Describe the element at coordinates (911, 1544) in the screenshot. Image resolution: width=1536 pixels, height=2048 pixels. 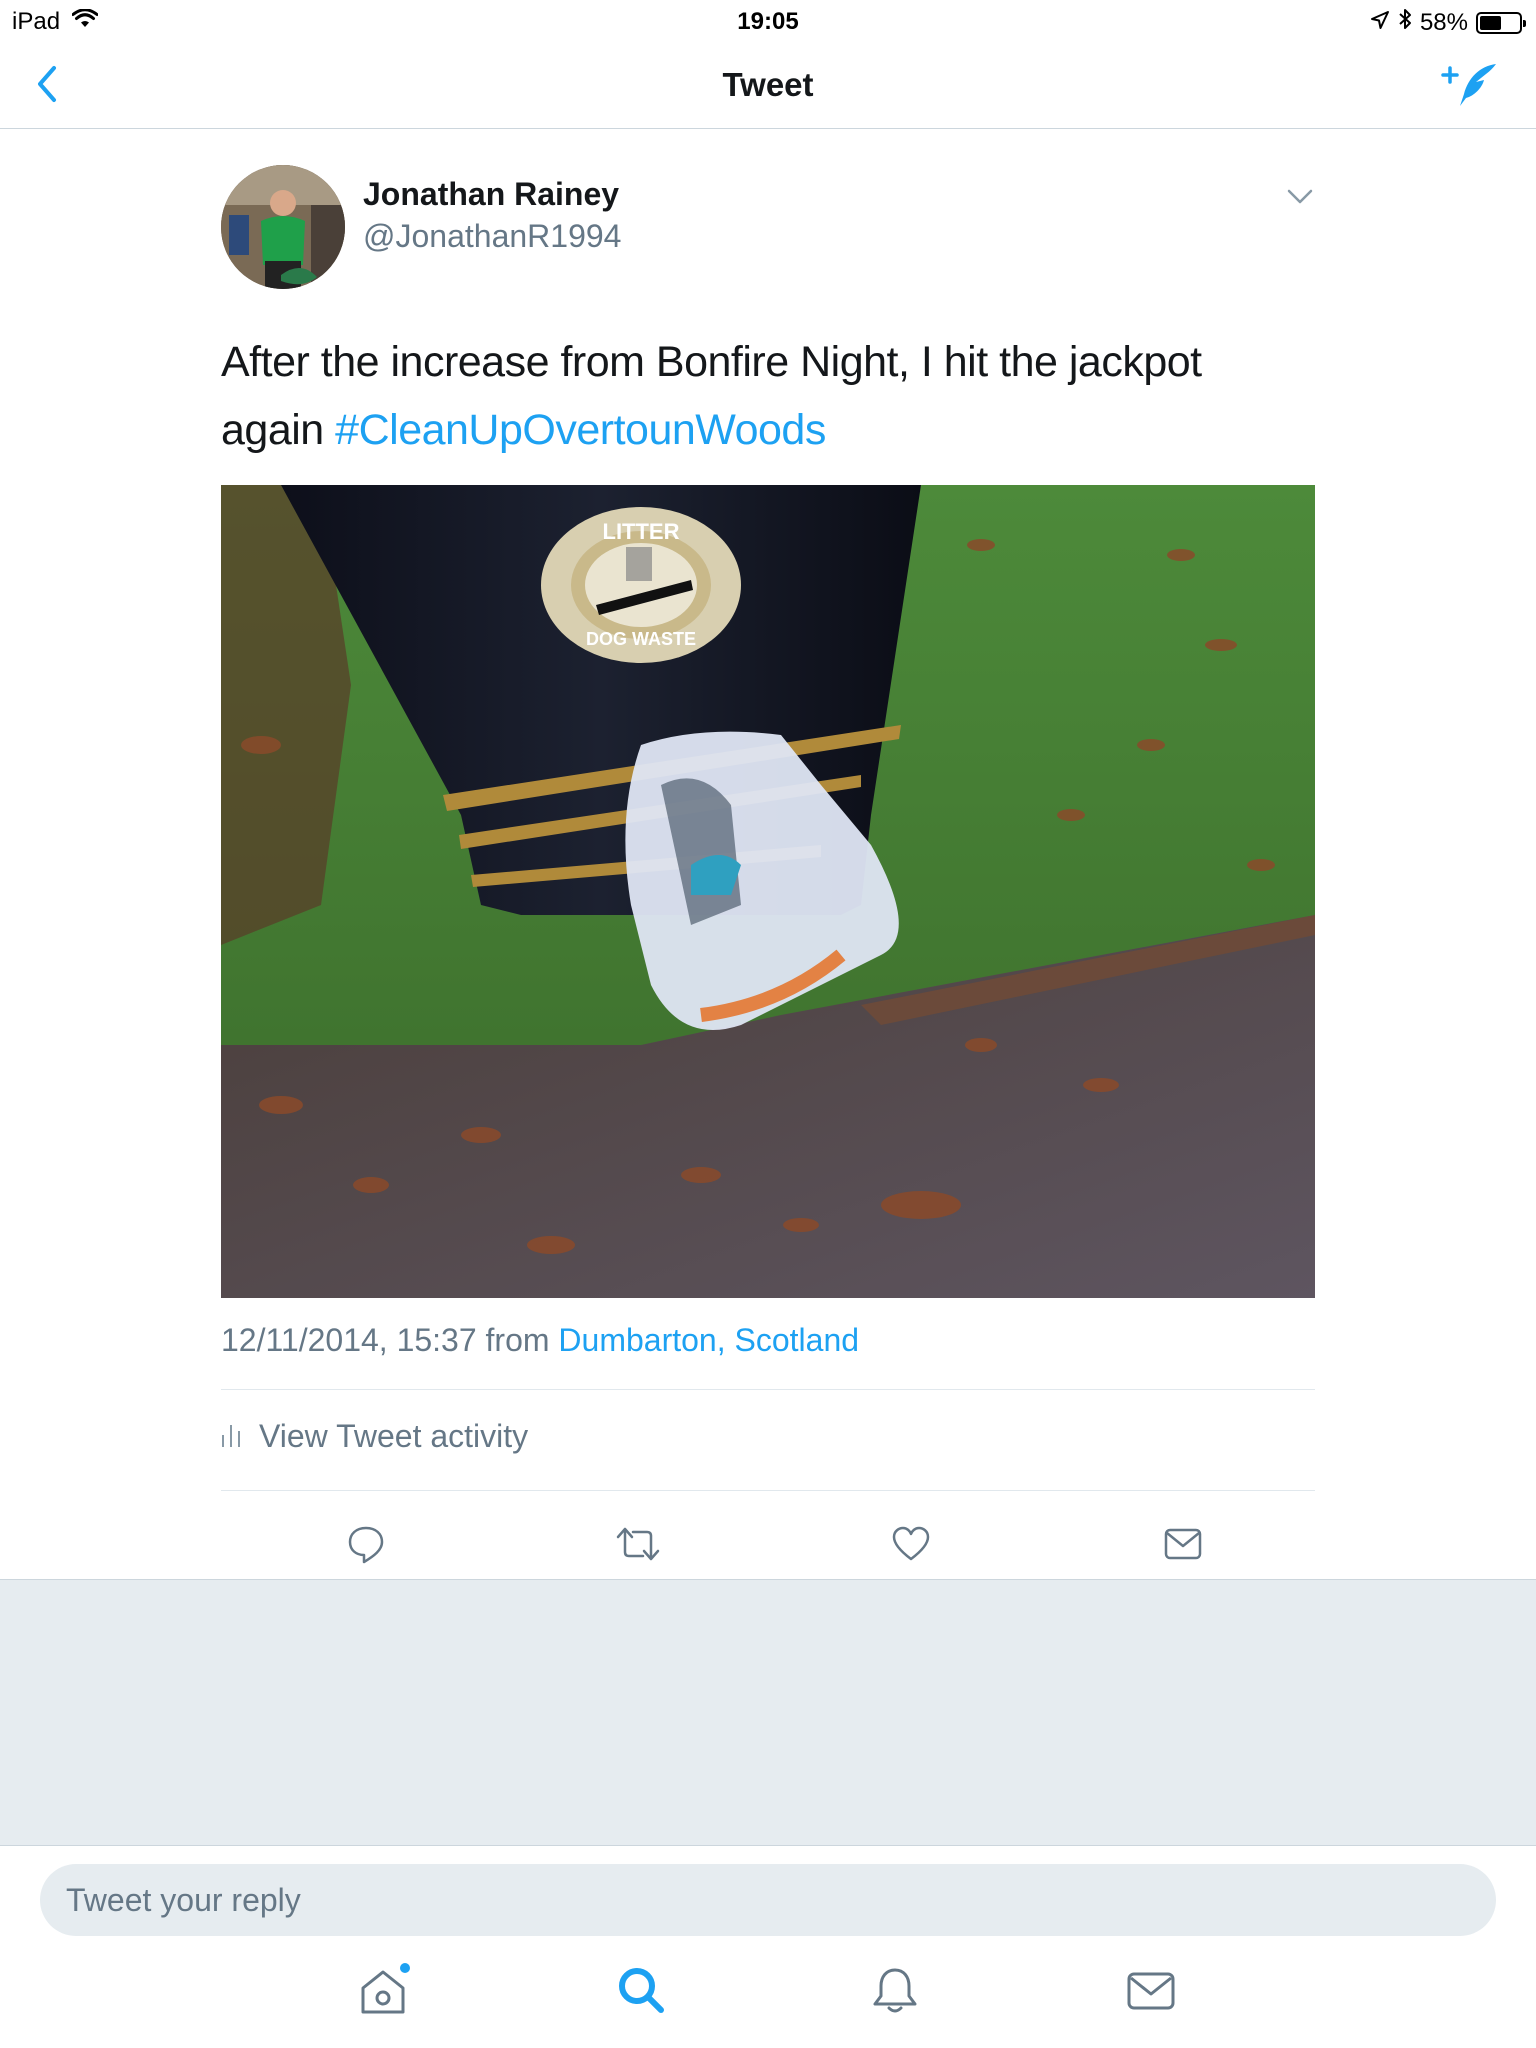
I see `like-icon` at that location.